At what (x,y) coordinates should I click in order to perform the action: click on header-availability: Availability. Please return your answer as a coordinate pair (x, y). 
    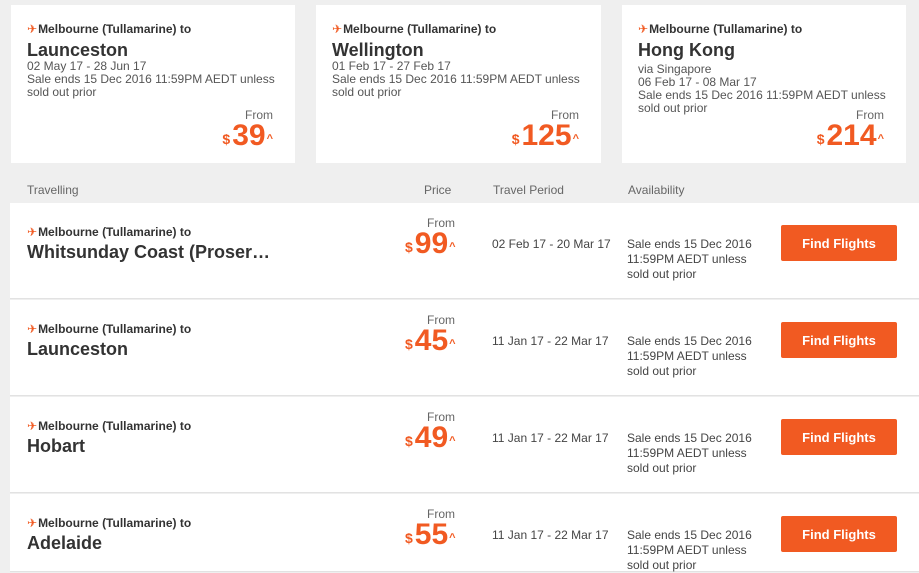
    Looking at the image, I should click on (656, 190).